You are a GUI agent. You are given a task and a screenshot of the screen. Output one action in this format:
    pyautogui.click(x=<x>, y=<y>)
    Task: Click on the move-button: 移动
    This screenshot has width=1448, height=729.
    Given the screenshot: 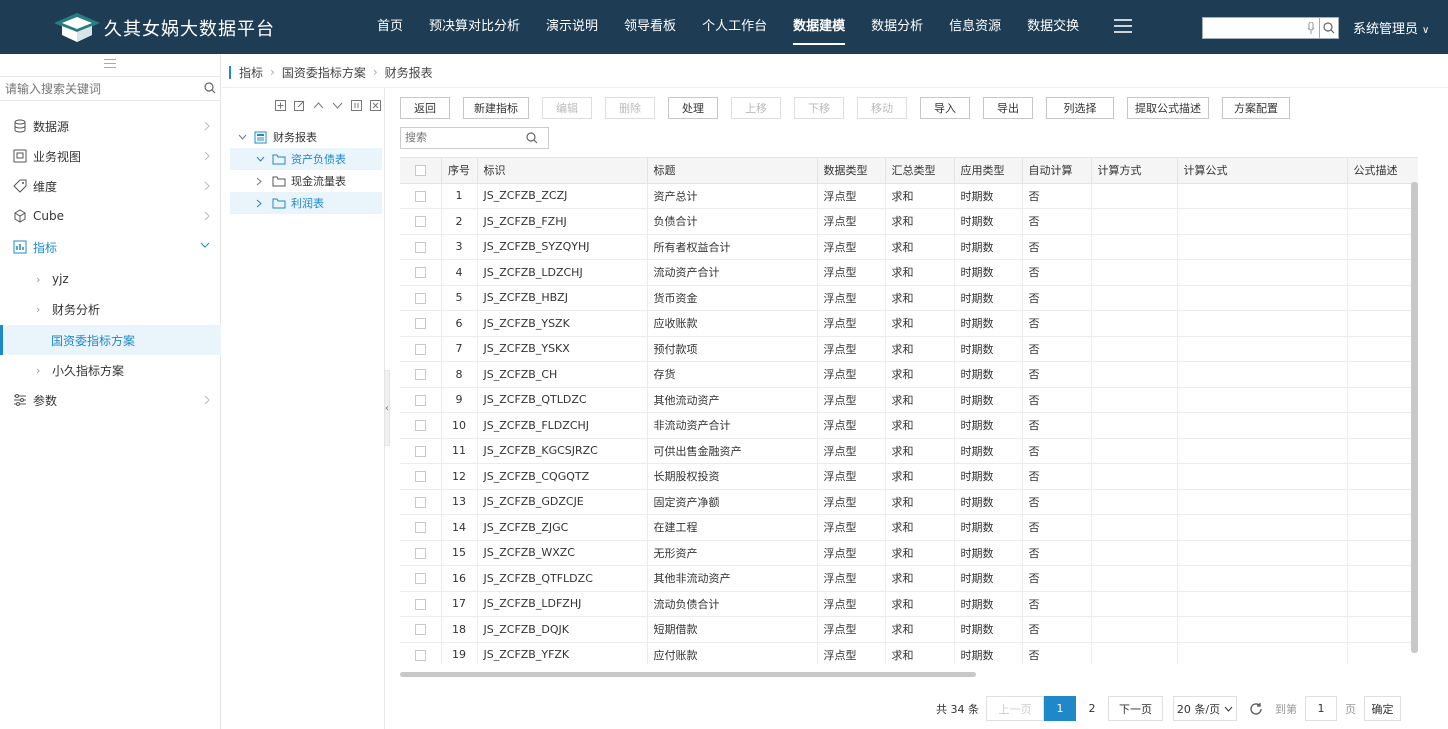 What is the action you would take?
    pyautogui.click(x=882, y=108)
    